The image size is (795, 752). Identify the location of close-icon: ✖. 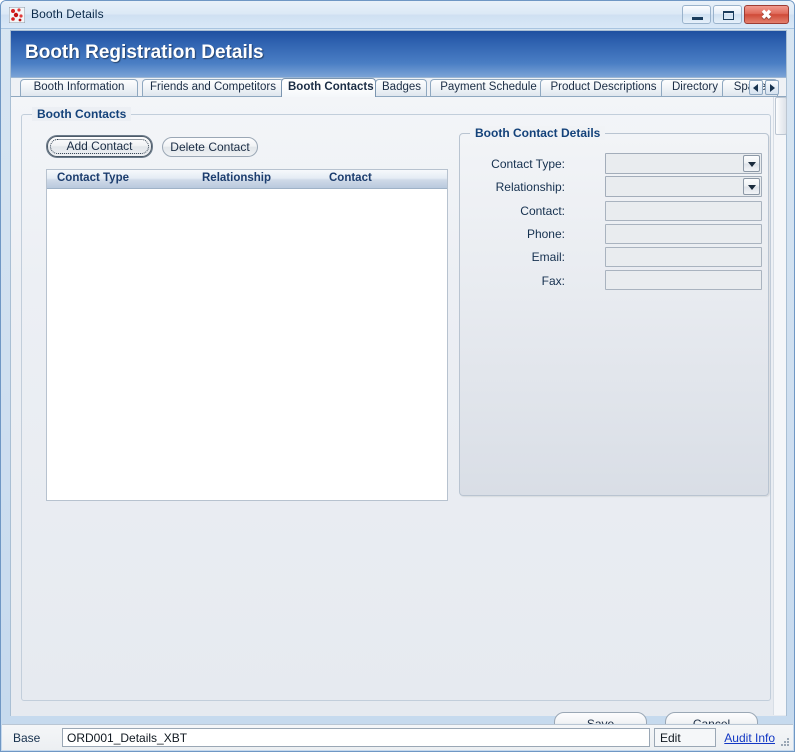
(766, 14).